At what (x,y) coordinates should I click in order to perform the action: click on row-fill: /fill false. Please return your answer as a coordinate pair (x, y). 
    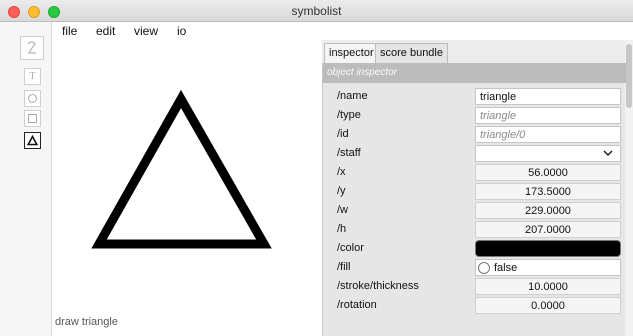
    Looking at the image, I should click on (474, 267).